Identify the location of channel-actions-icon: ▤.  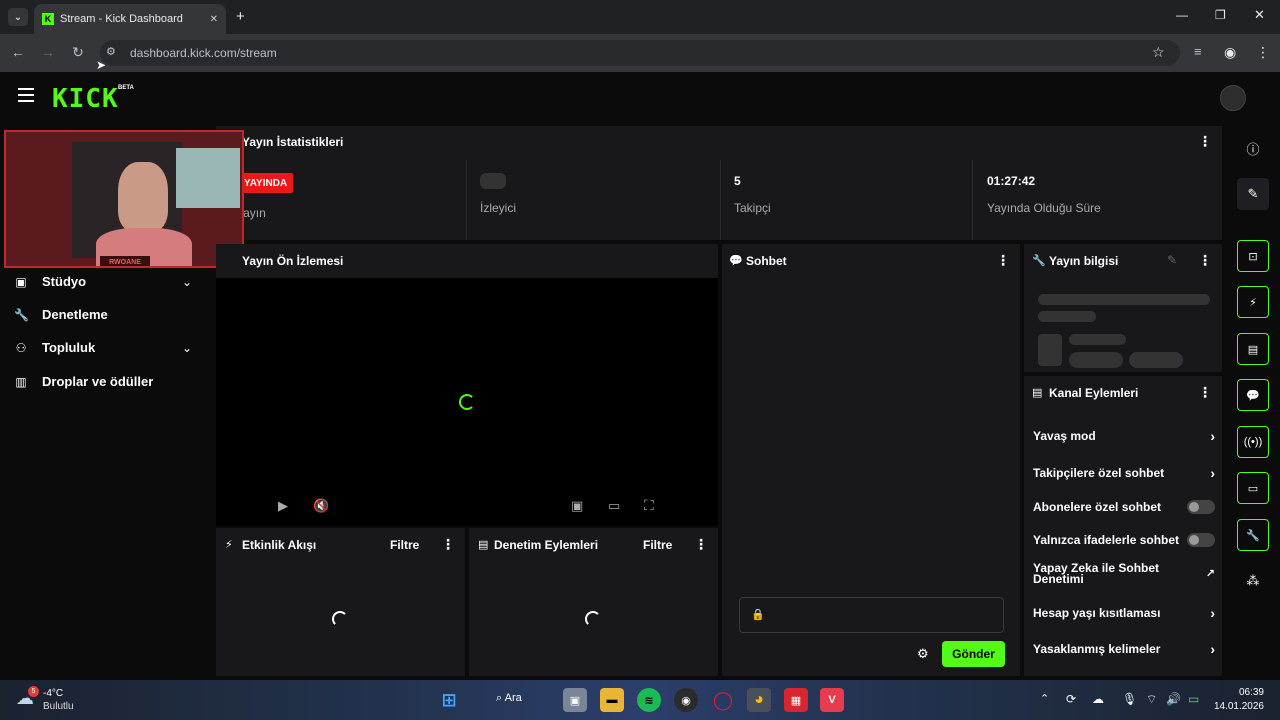
(1037, 393).